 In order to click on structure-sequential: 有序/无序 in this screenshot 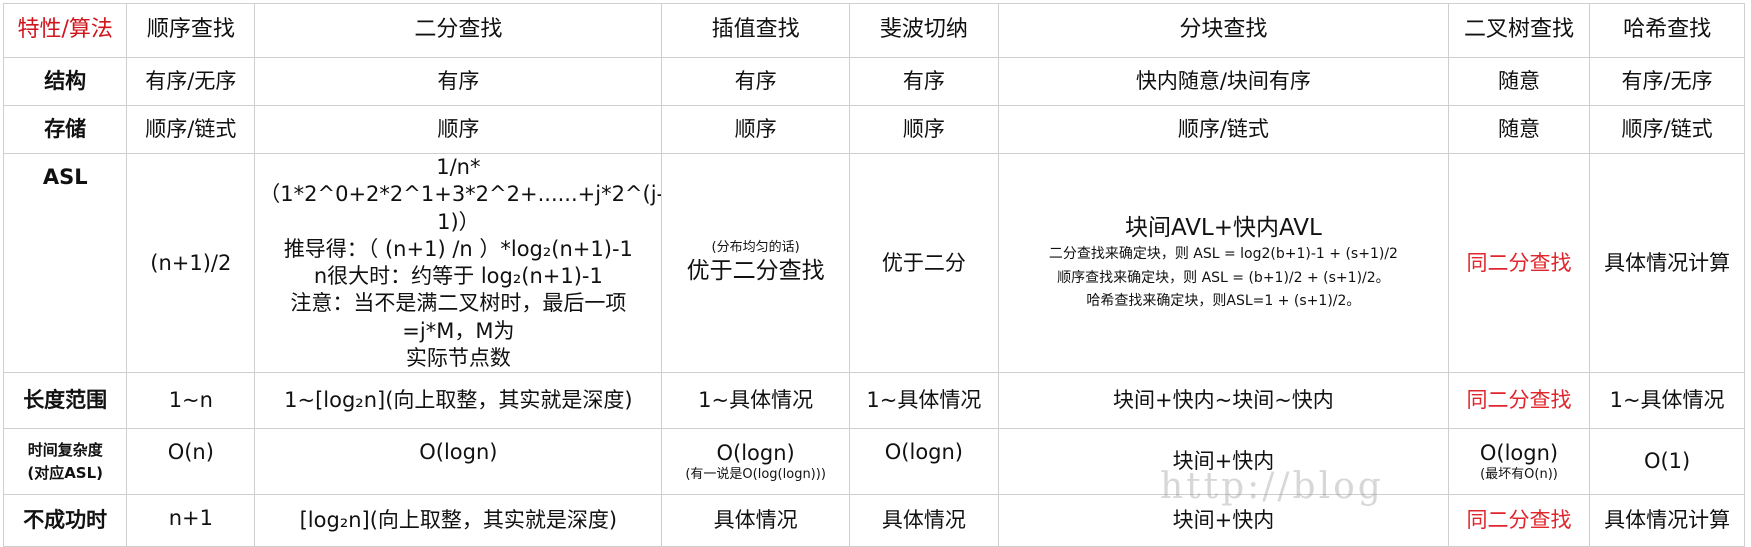, I will do `click(191, 81)`.